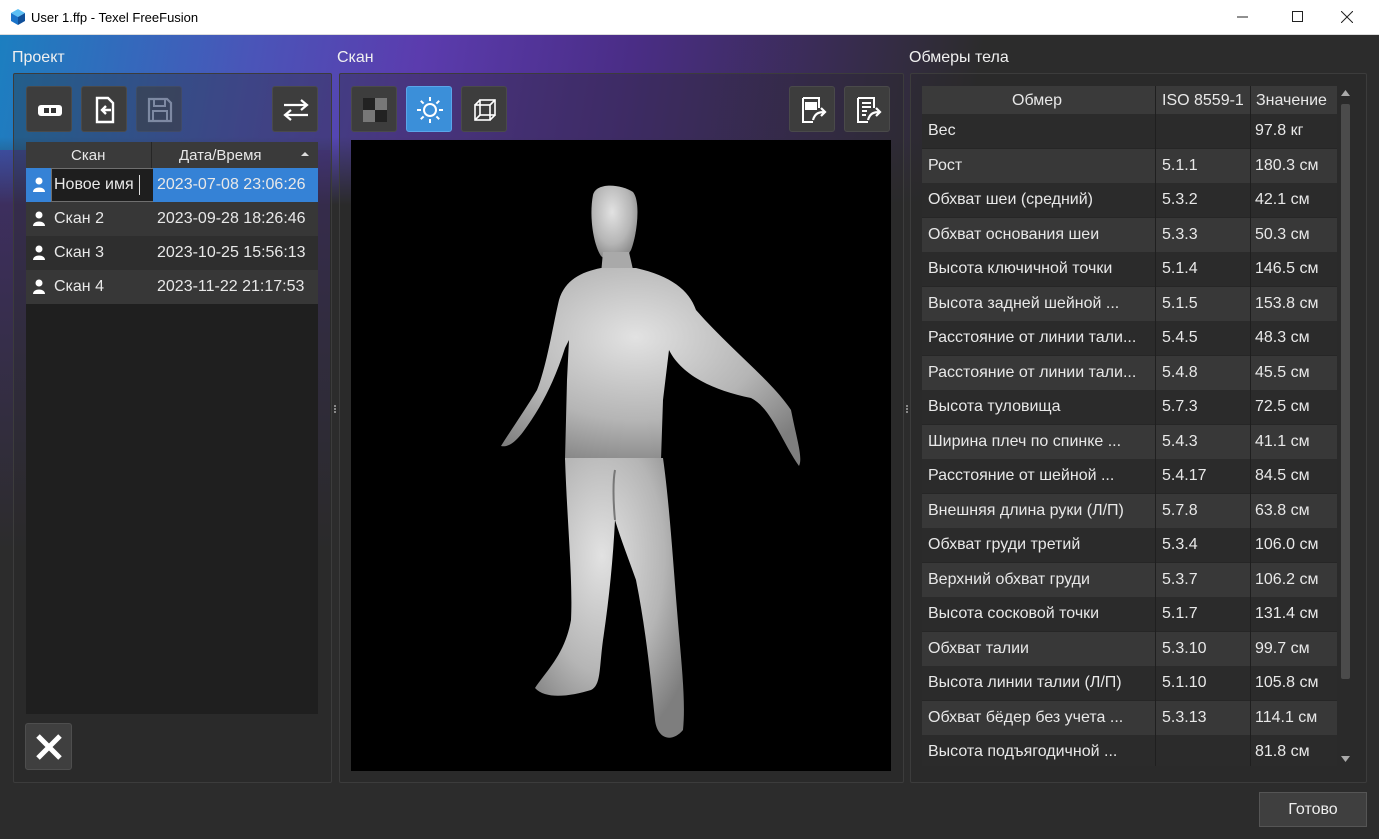  Describe the element at coordinates (1037, 101) in the screenshot. I see `measure-column-header: Обмер` at that location.